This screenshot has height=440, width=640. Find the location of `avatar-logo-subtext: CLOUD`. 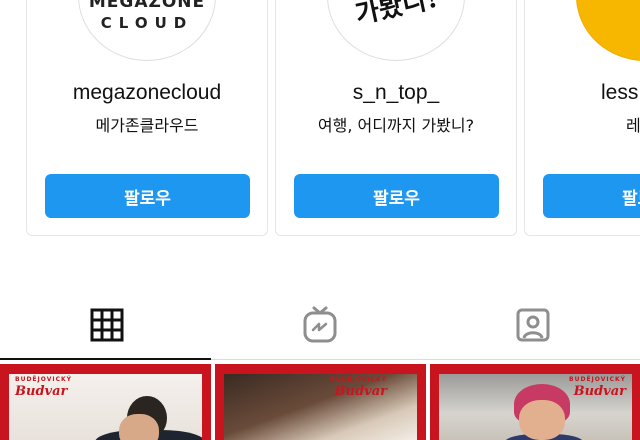

avatar-logo-subtext: CLOUD is located at coordinates (147, 23).